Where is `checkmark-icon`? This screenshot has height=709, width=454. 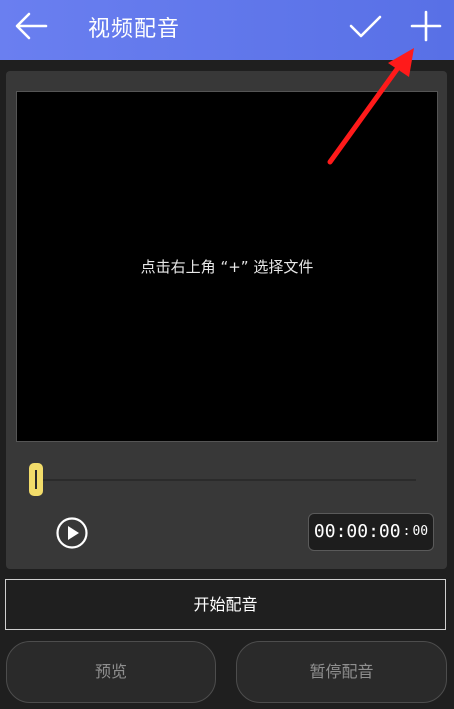
checkmark-icon is located at coordinates (365, 26).